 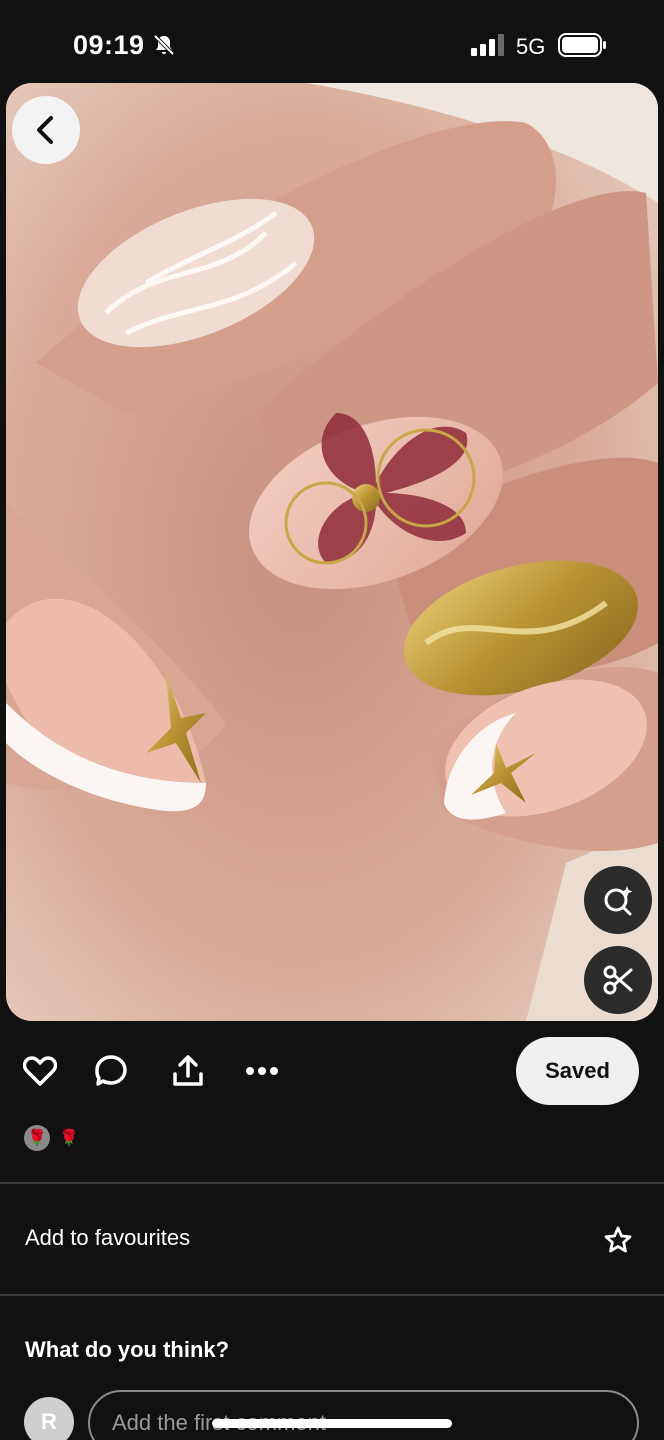 What do you see at coordinates (363, 1415) in the screenshot?
I see `comment-input` at bounding box center [363, 1415].